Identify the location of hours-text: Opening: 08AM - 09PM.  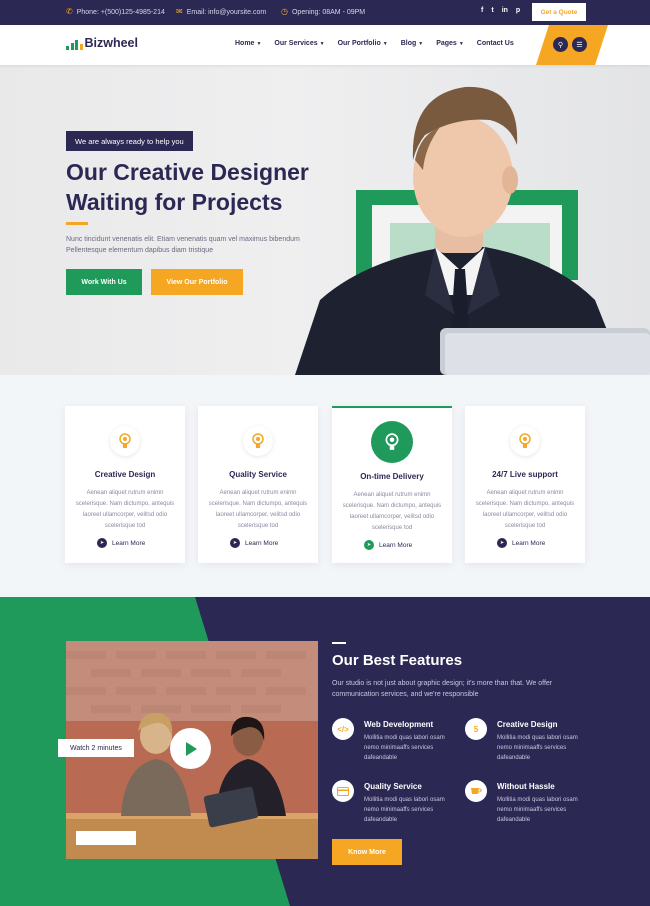
(328, 12).